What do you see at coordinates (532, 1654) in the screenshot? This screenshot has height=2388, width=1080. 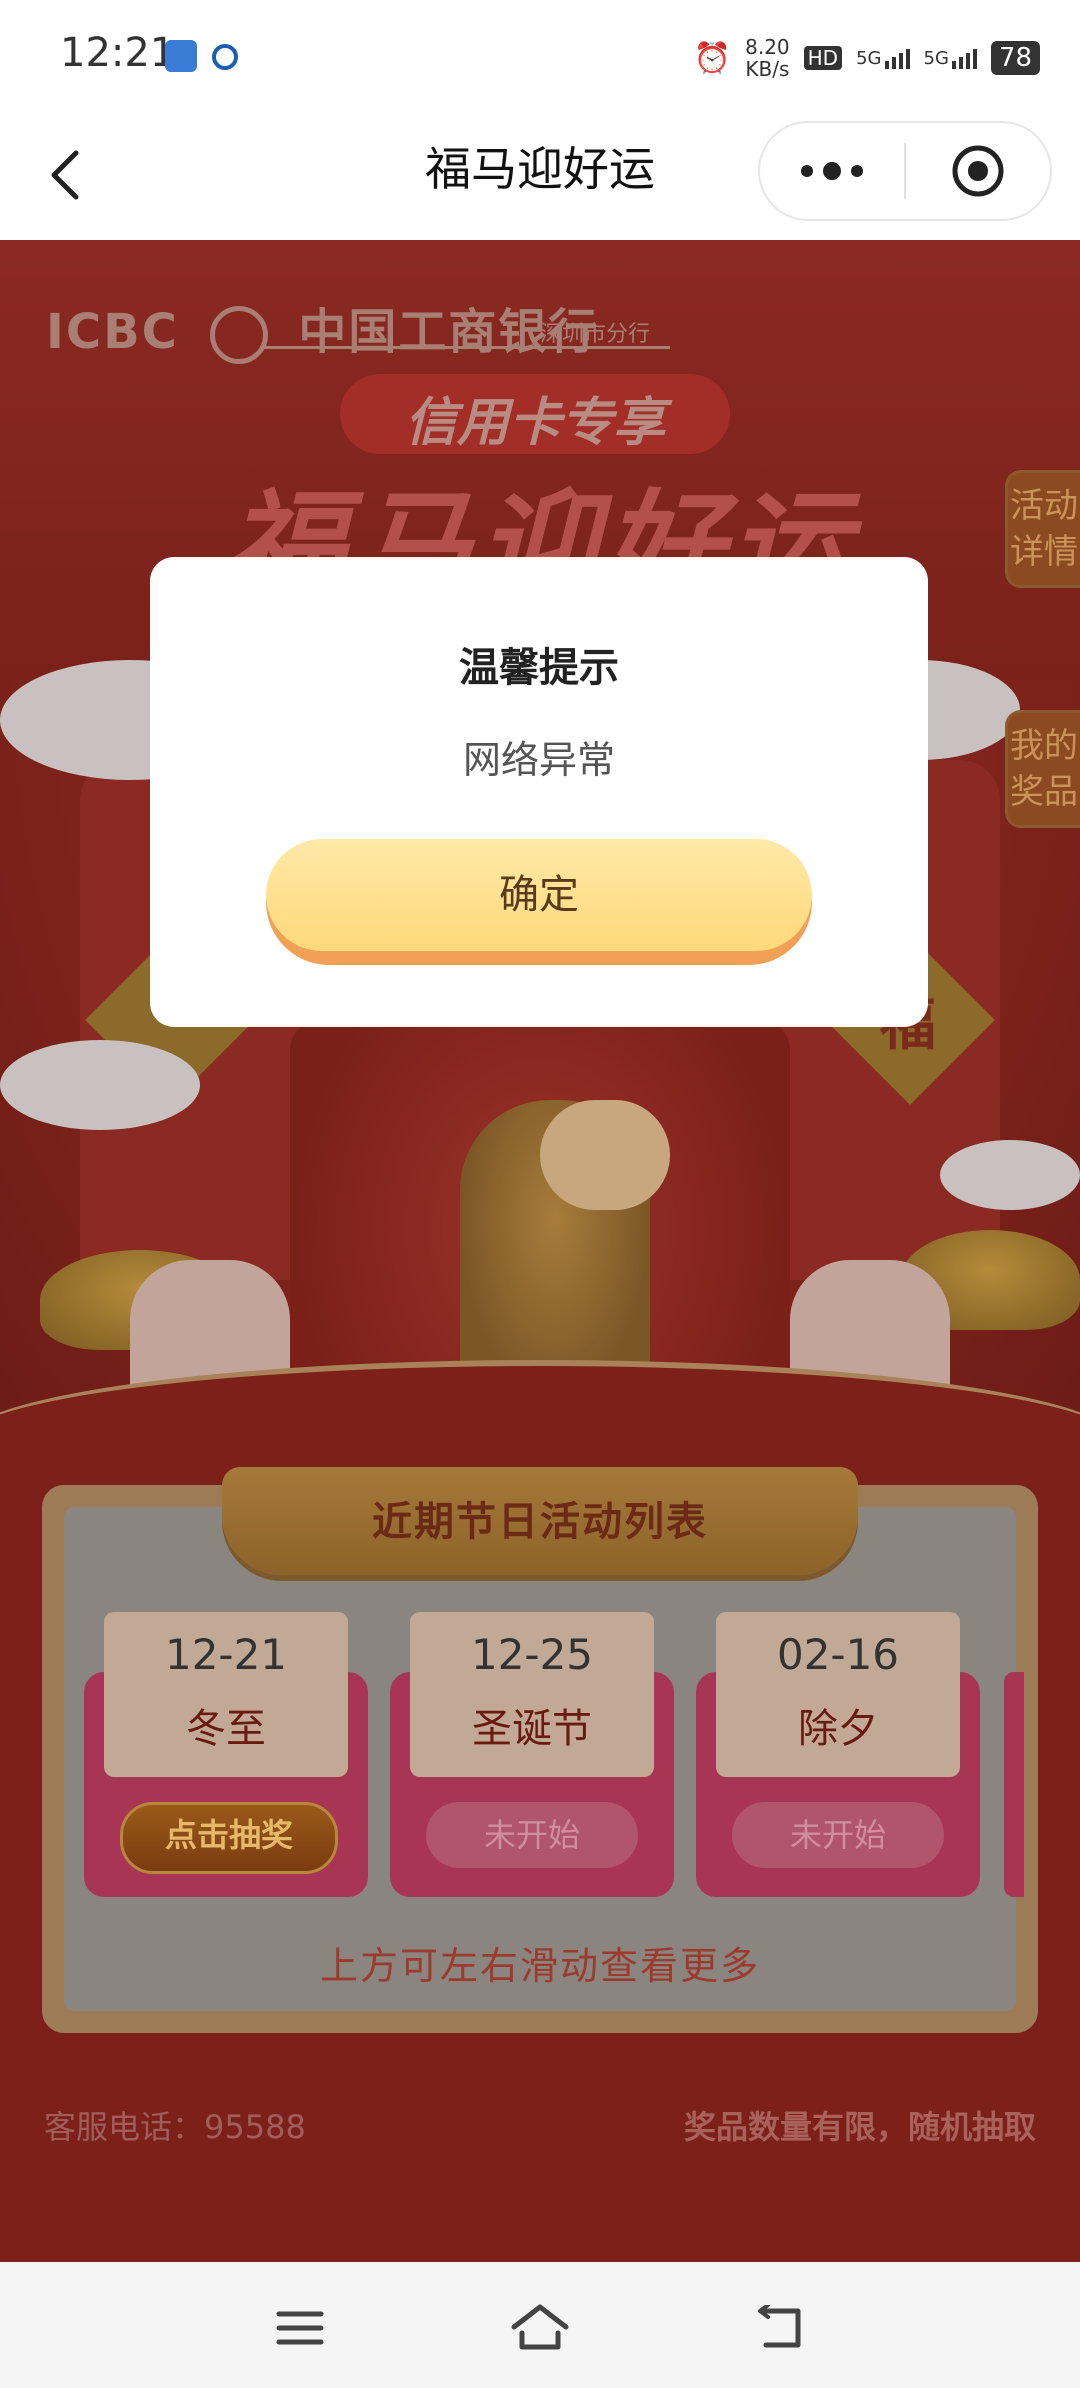 I see `event-date: 12-25` at bounding box center [532, 1654].